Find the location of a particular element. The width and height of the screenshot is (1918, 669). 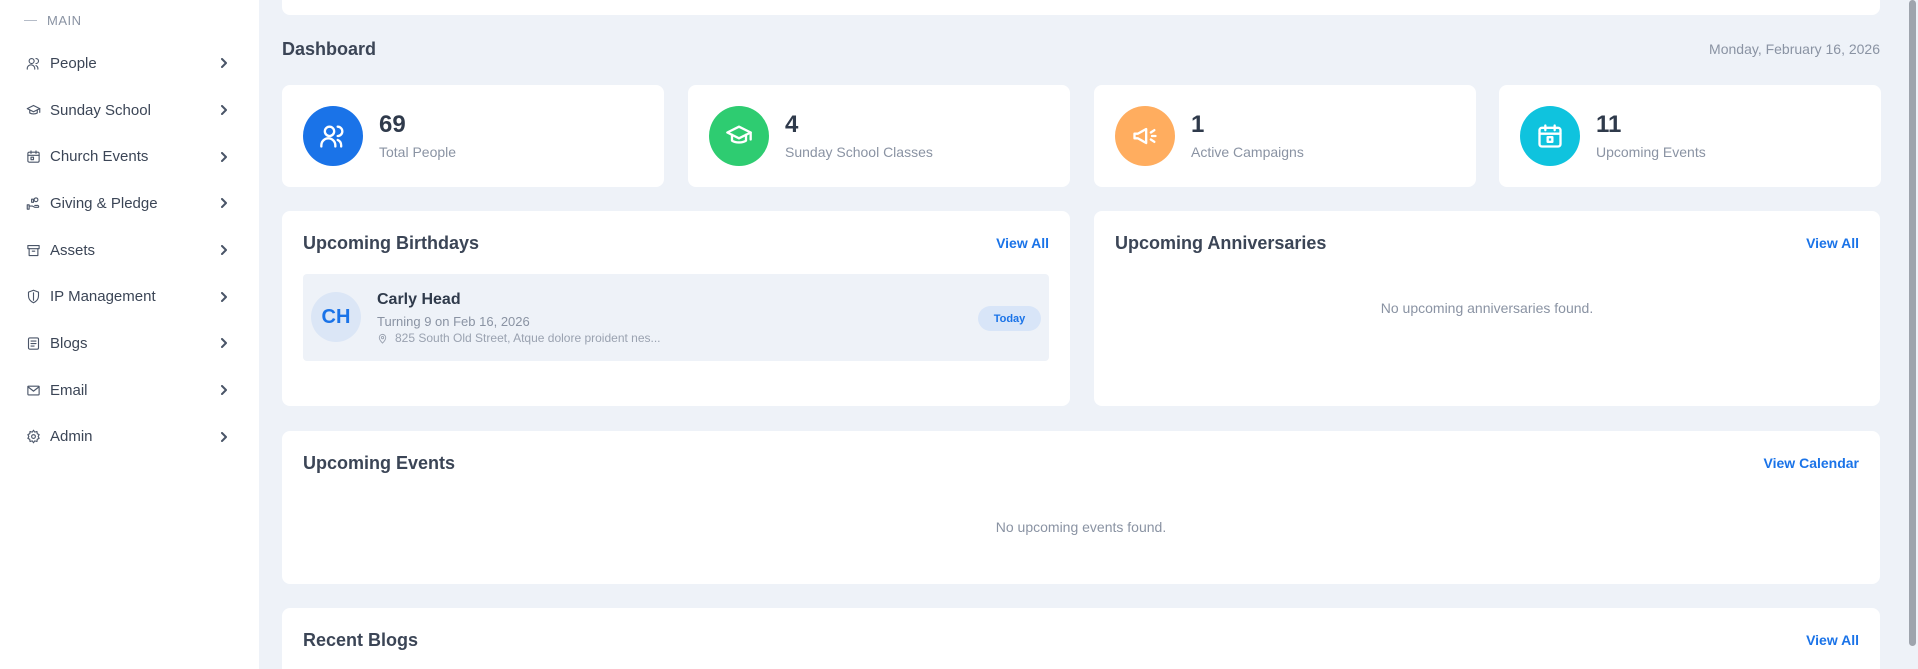

person-name: Carly Head is located at coordinates (419, 299).